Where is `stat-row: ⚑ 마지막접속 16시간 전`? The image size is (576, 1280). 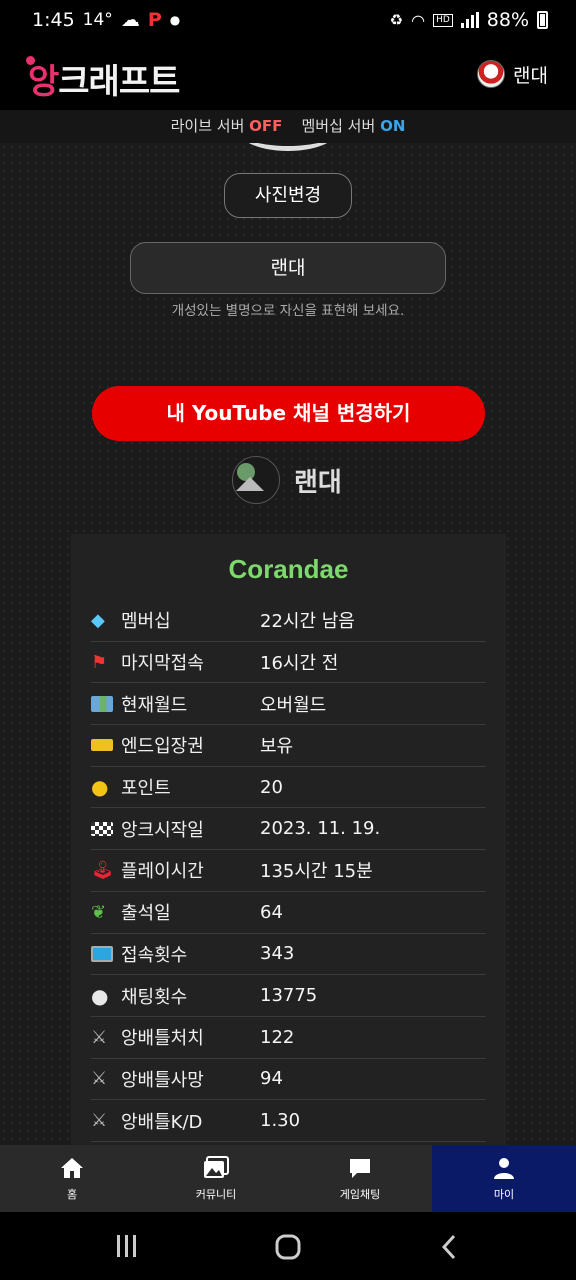
stat-row: ⚑ 마지막접속 16시간 전 is located at coordinates (288, 663).